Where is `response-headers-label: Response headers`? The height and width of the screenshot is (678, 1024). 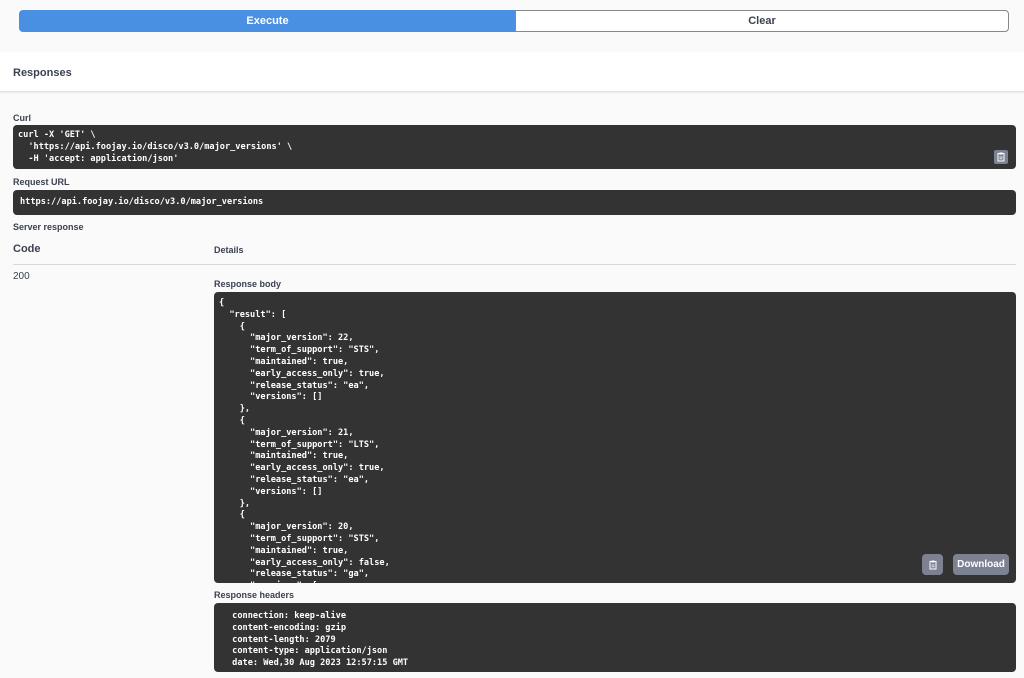 response-headers-label: Response headers is located at coordinates (254, 595).